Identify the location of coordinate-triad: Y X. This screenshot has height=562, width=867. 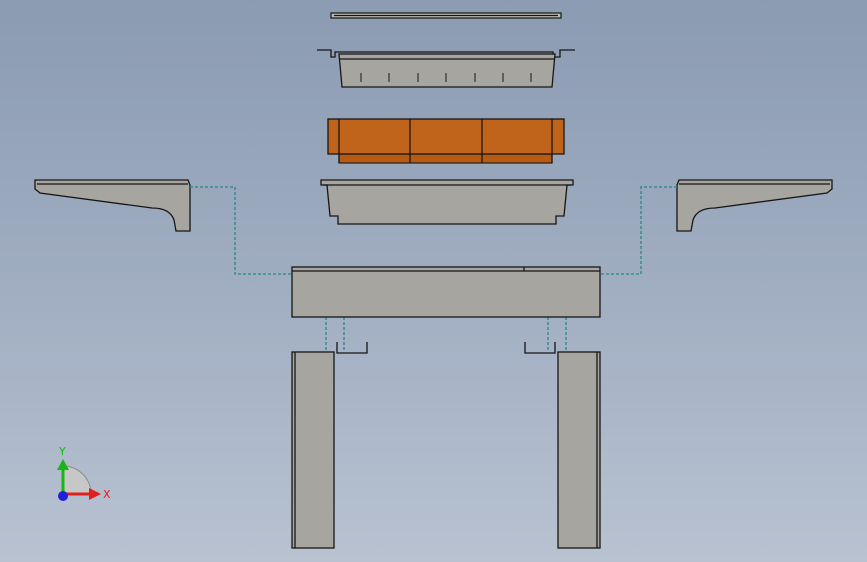
(84, 473).